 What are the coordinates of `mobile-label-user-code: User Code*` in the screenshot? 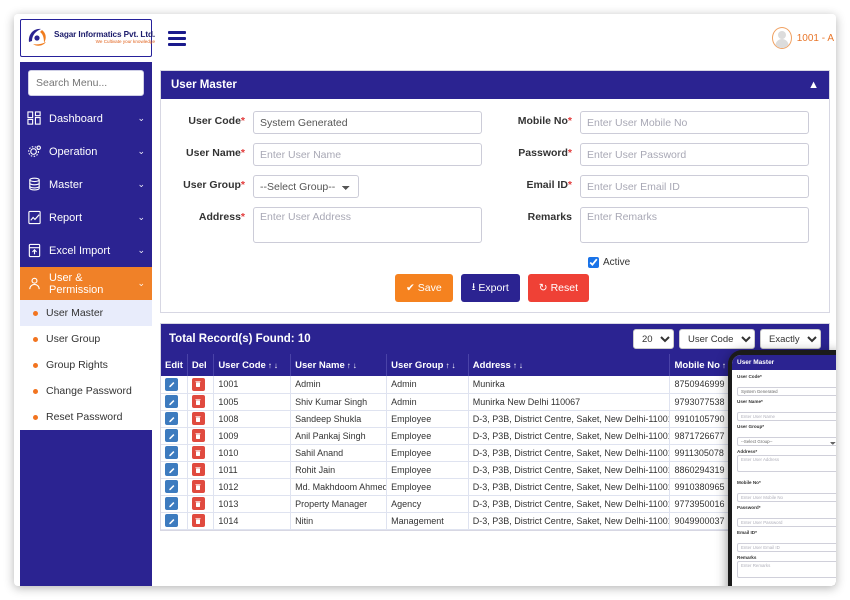 It's located at (749, 376).